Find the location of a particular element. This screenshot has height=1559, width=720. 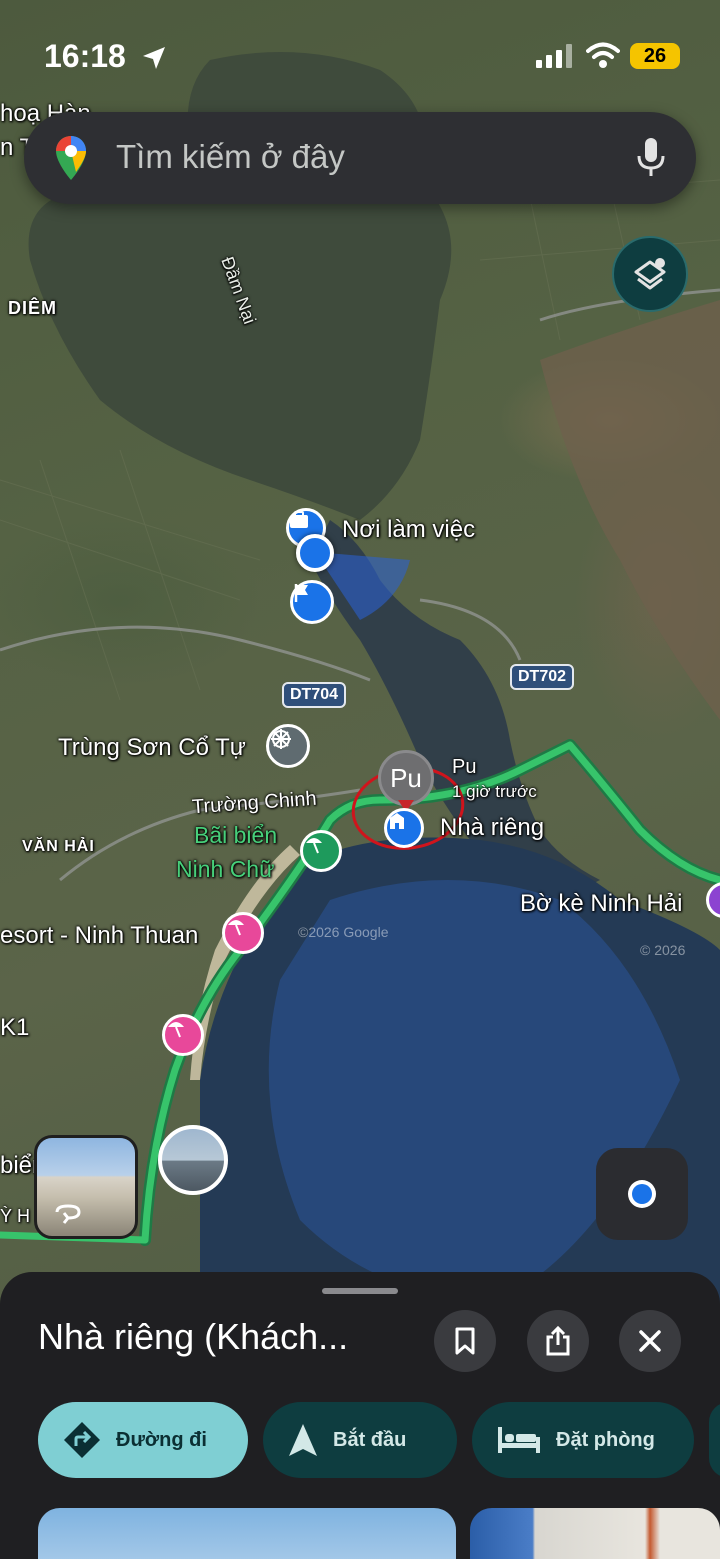

map-label-bai-bien-2: Ninh Chữ is located at coordinates (225, 869).